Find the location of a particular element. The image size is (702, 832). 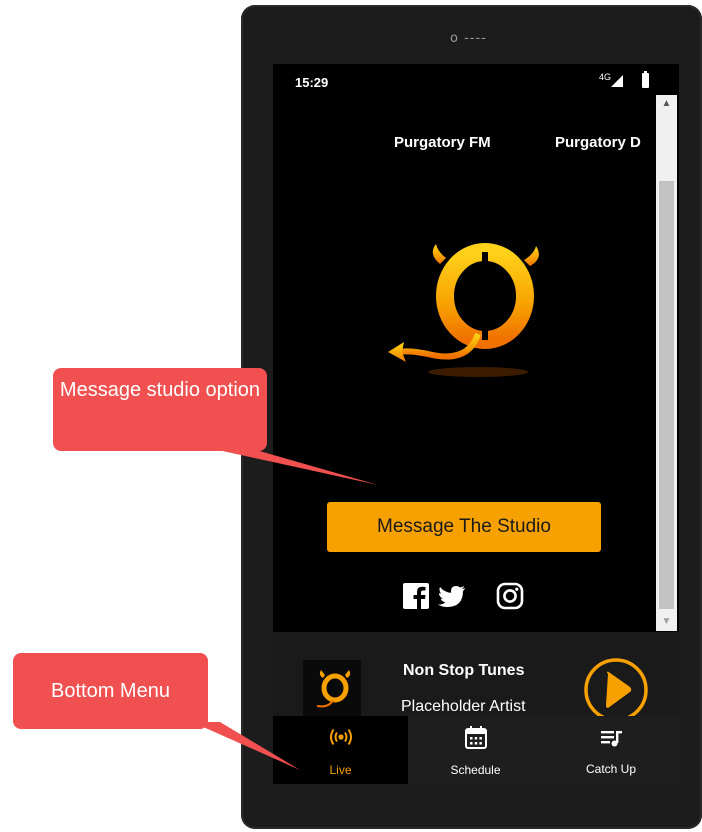

callout-bottom-menu: Bottom Menu is located at coordinates (110, 691).